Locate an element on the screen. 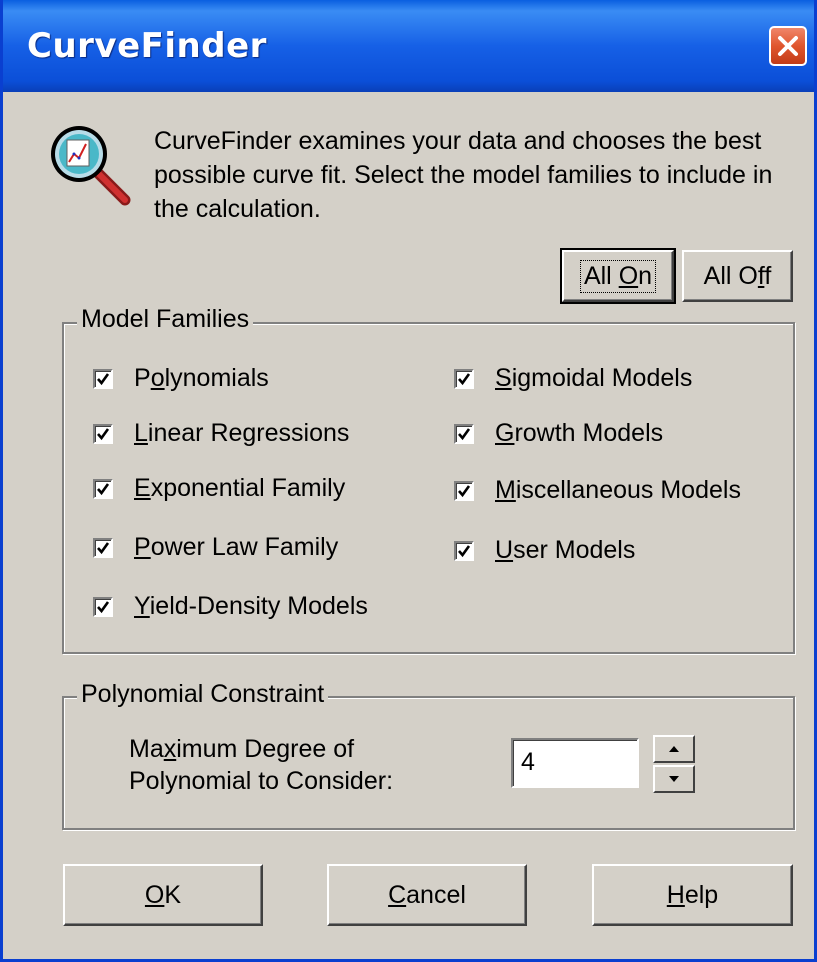 This screenshot has height=962, width=817. checkbox-label: Polynomials is located at coordinates (201, 378).